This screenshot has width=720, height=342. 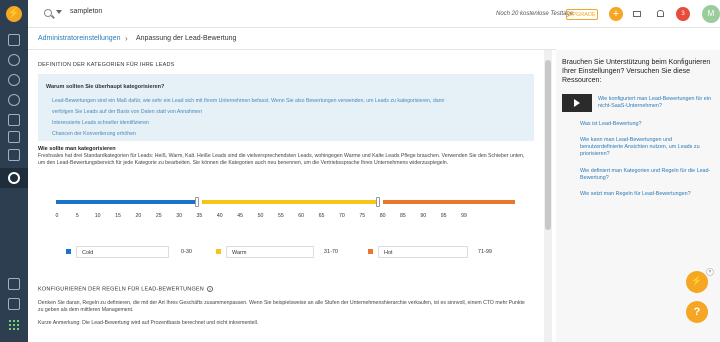 I want to click on category-name: Cold, so click(x=88, y=253).